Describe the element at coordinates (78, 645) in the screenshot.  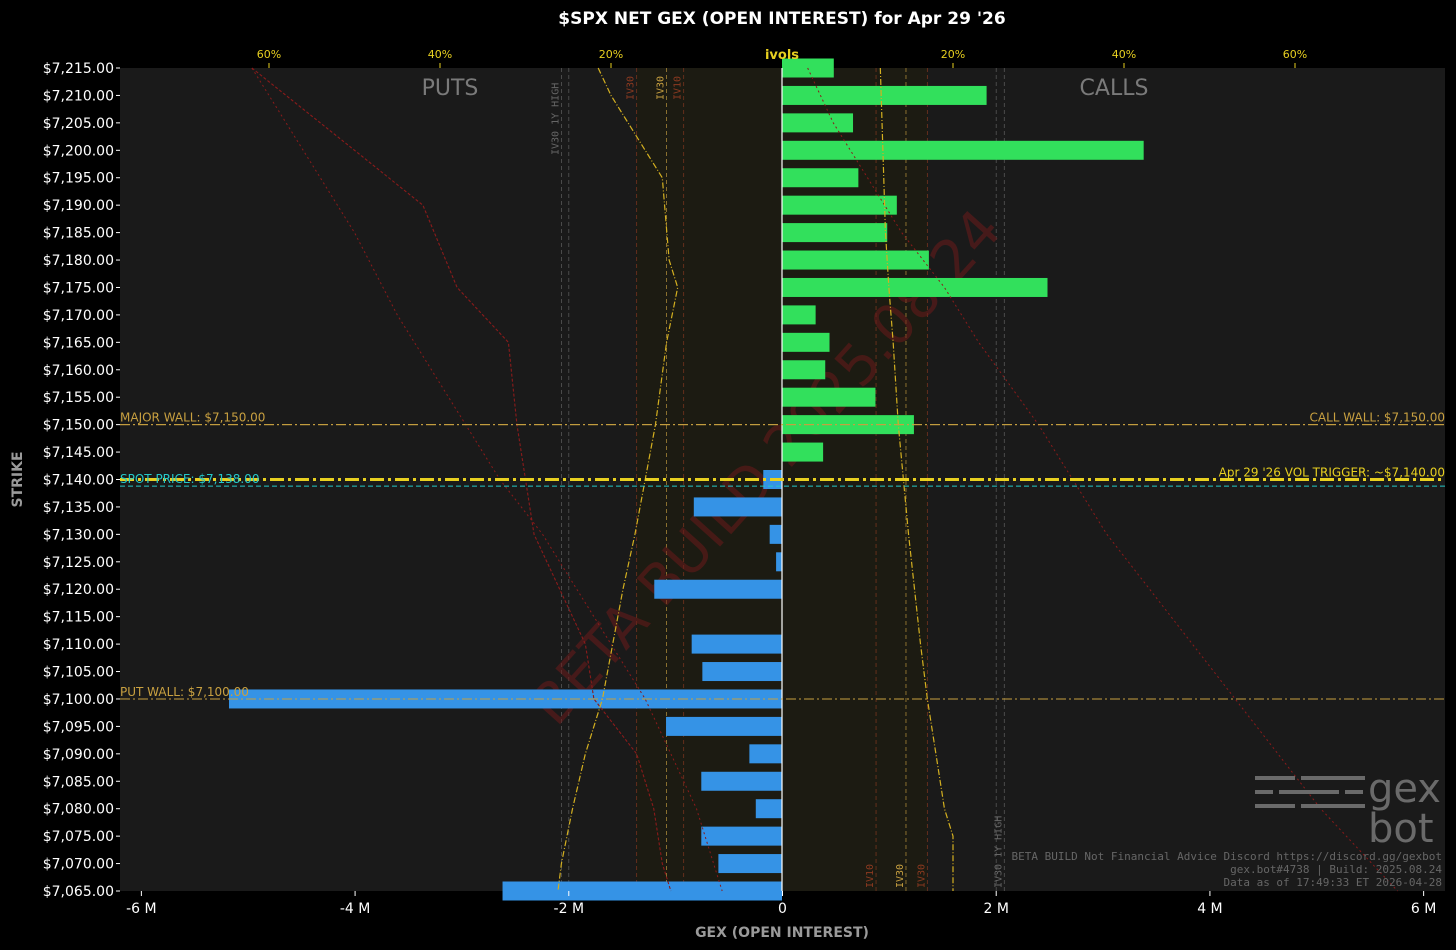
I see `y-tick-label: $7,110.00` at that location.